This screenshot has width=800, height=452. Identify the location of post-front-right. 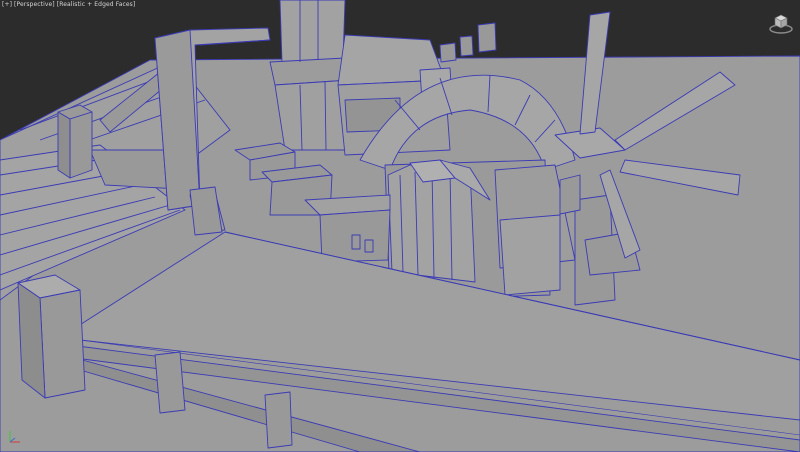
(278, 420).